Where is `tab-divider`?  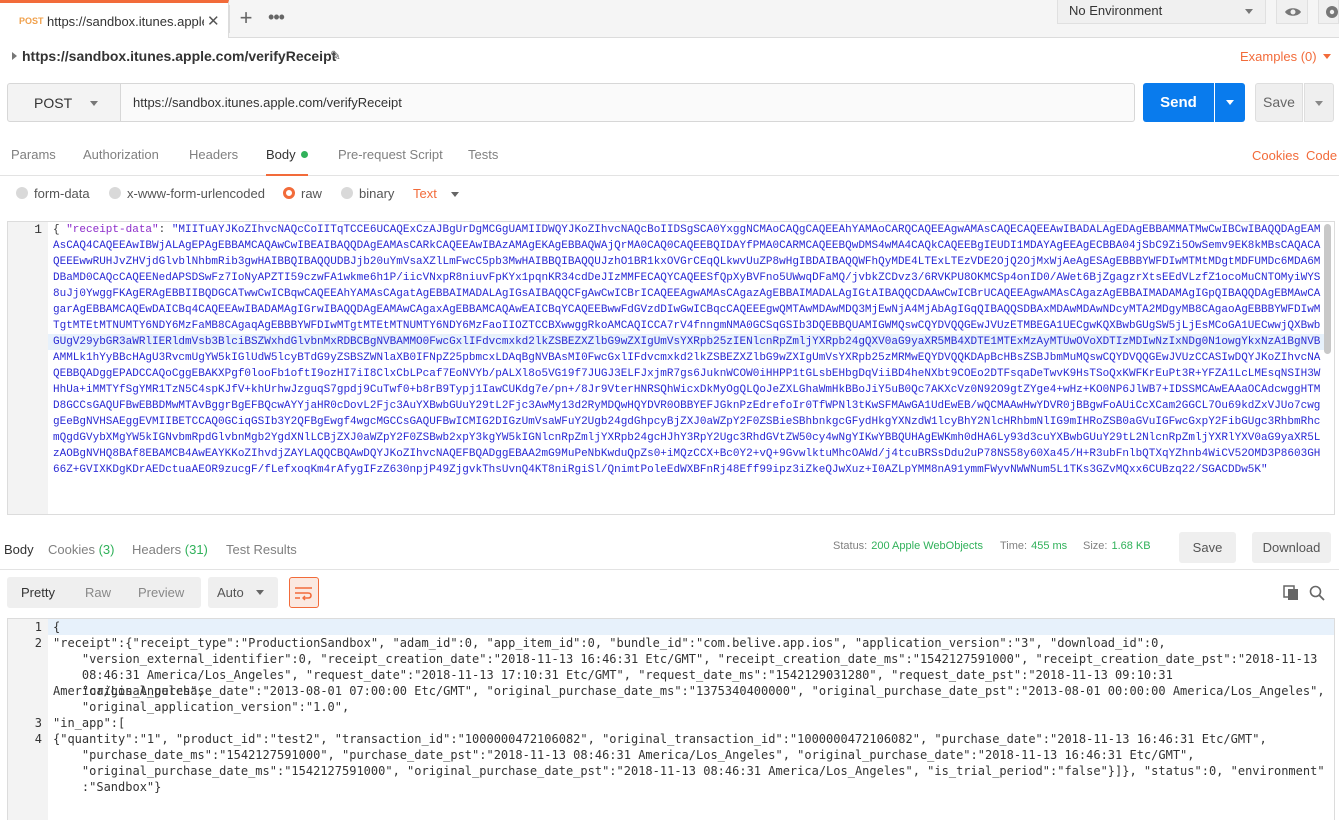 tab-divider is located at coordinates (229, 19).